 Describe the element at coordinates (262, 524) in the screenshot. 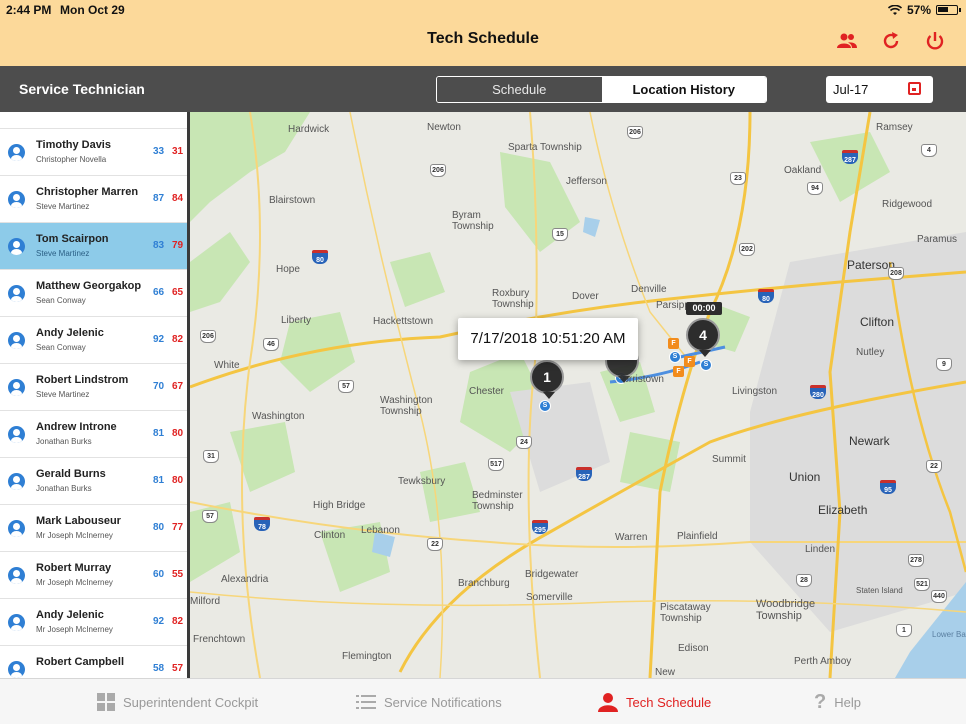

I see `interstate-shield: 78` at that location.